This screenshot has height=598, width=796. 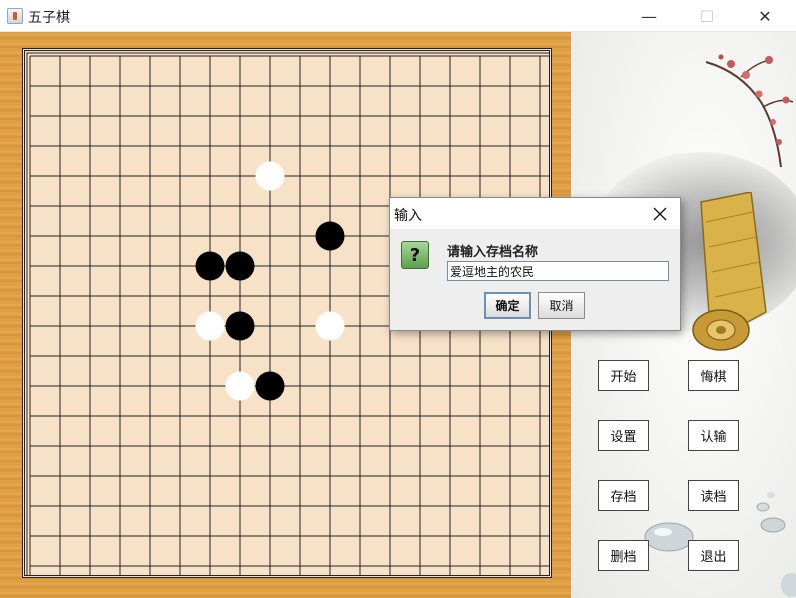 I want to click on settings-button: 设置, so click(x=623, y=435).